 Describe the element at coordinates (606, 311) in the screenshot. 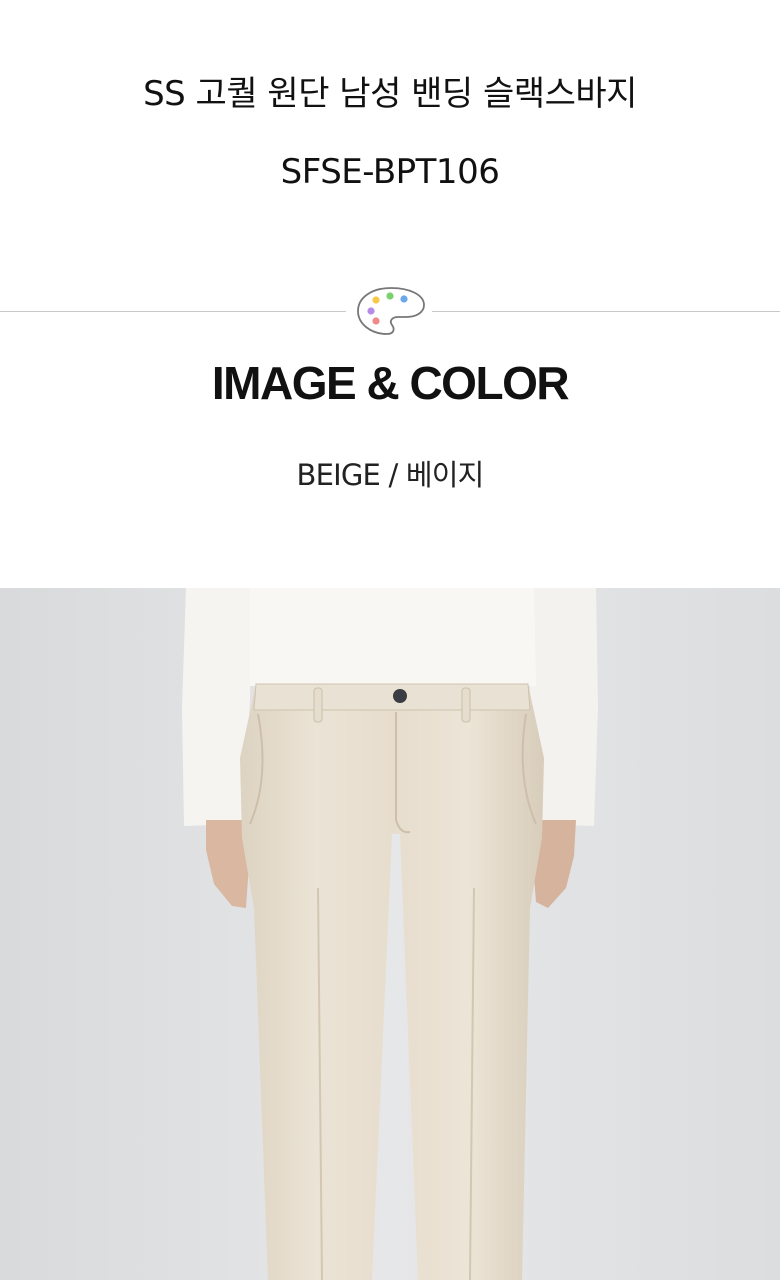

I see `divider-right` at that location.